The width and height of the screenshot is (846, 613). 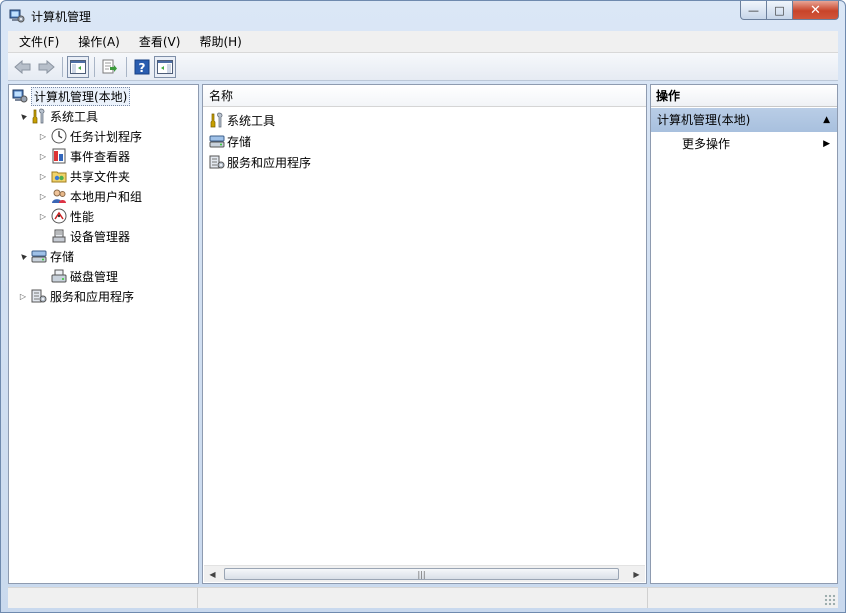 What do you see at coordinates (744, 96) in the screenshot?
I see `actions-header: 操作` at bounding box center [744, 96].